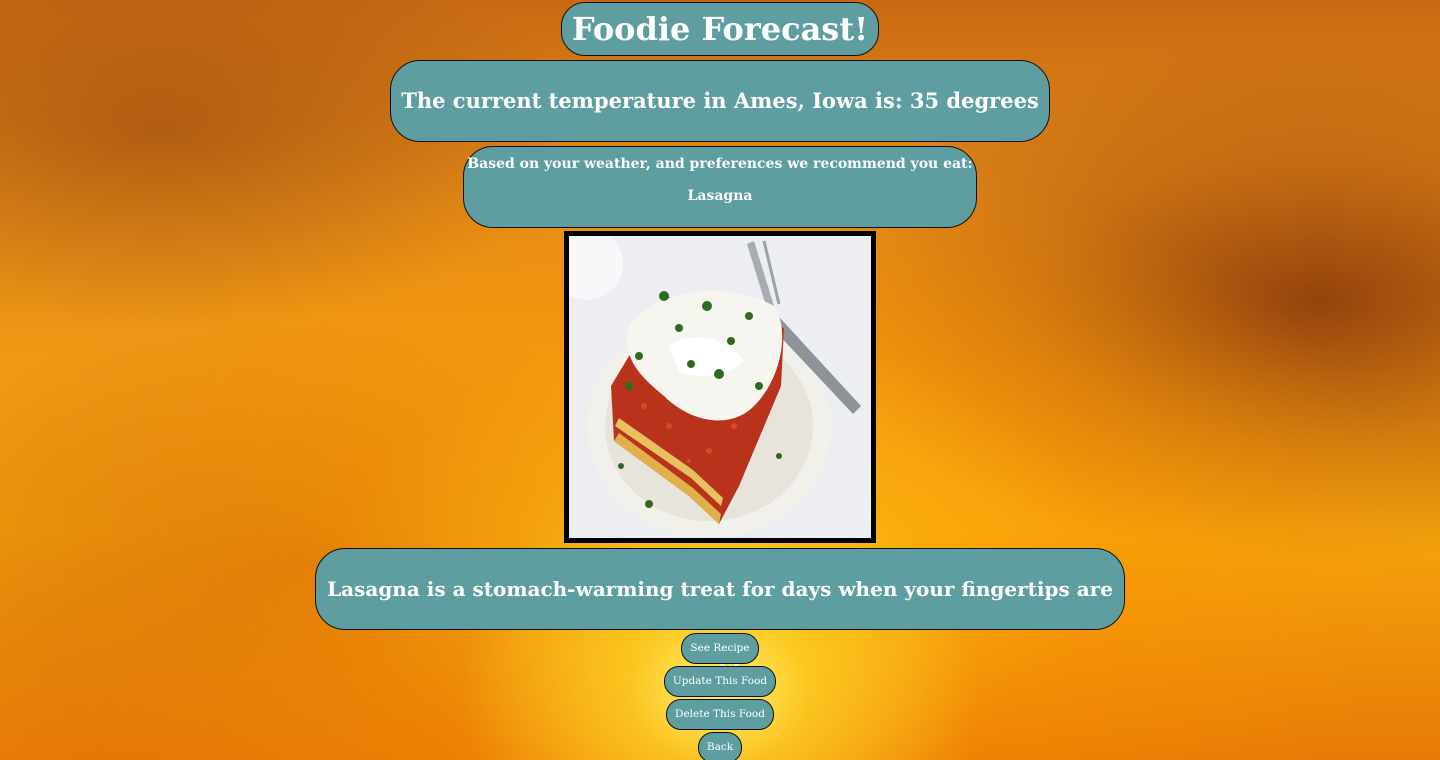 This screenshot has width=1440, height=760. Describe the element at coordinates (720, 29) in the screenshot. I see `page-title: Foodie Forecast!` at that location.